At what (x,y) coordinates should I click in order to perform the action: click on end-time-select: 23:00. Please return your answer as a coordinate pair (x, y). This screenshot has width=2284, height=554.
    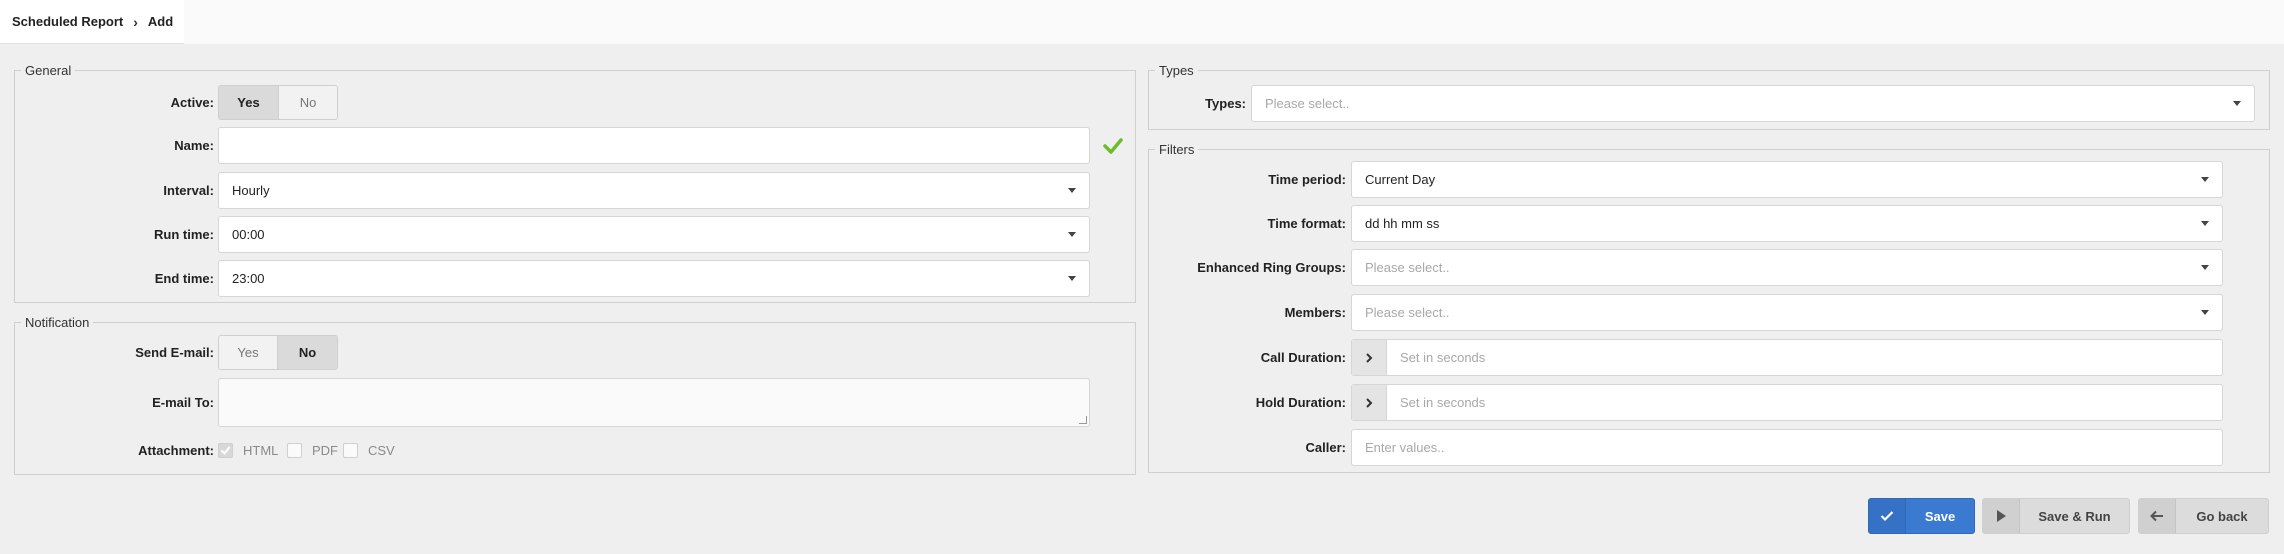
    Looking at the image, I should click on (654, 278).